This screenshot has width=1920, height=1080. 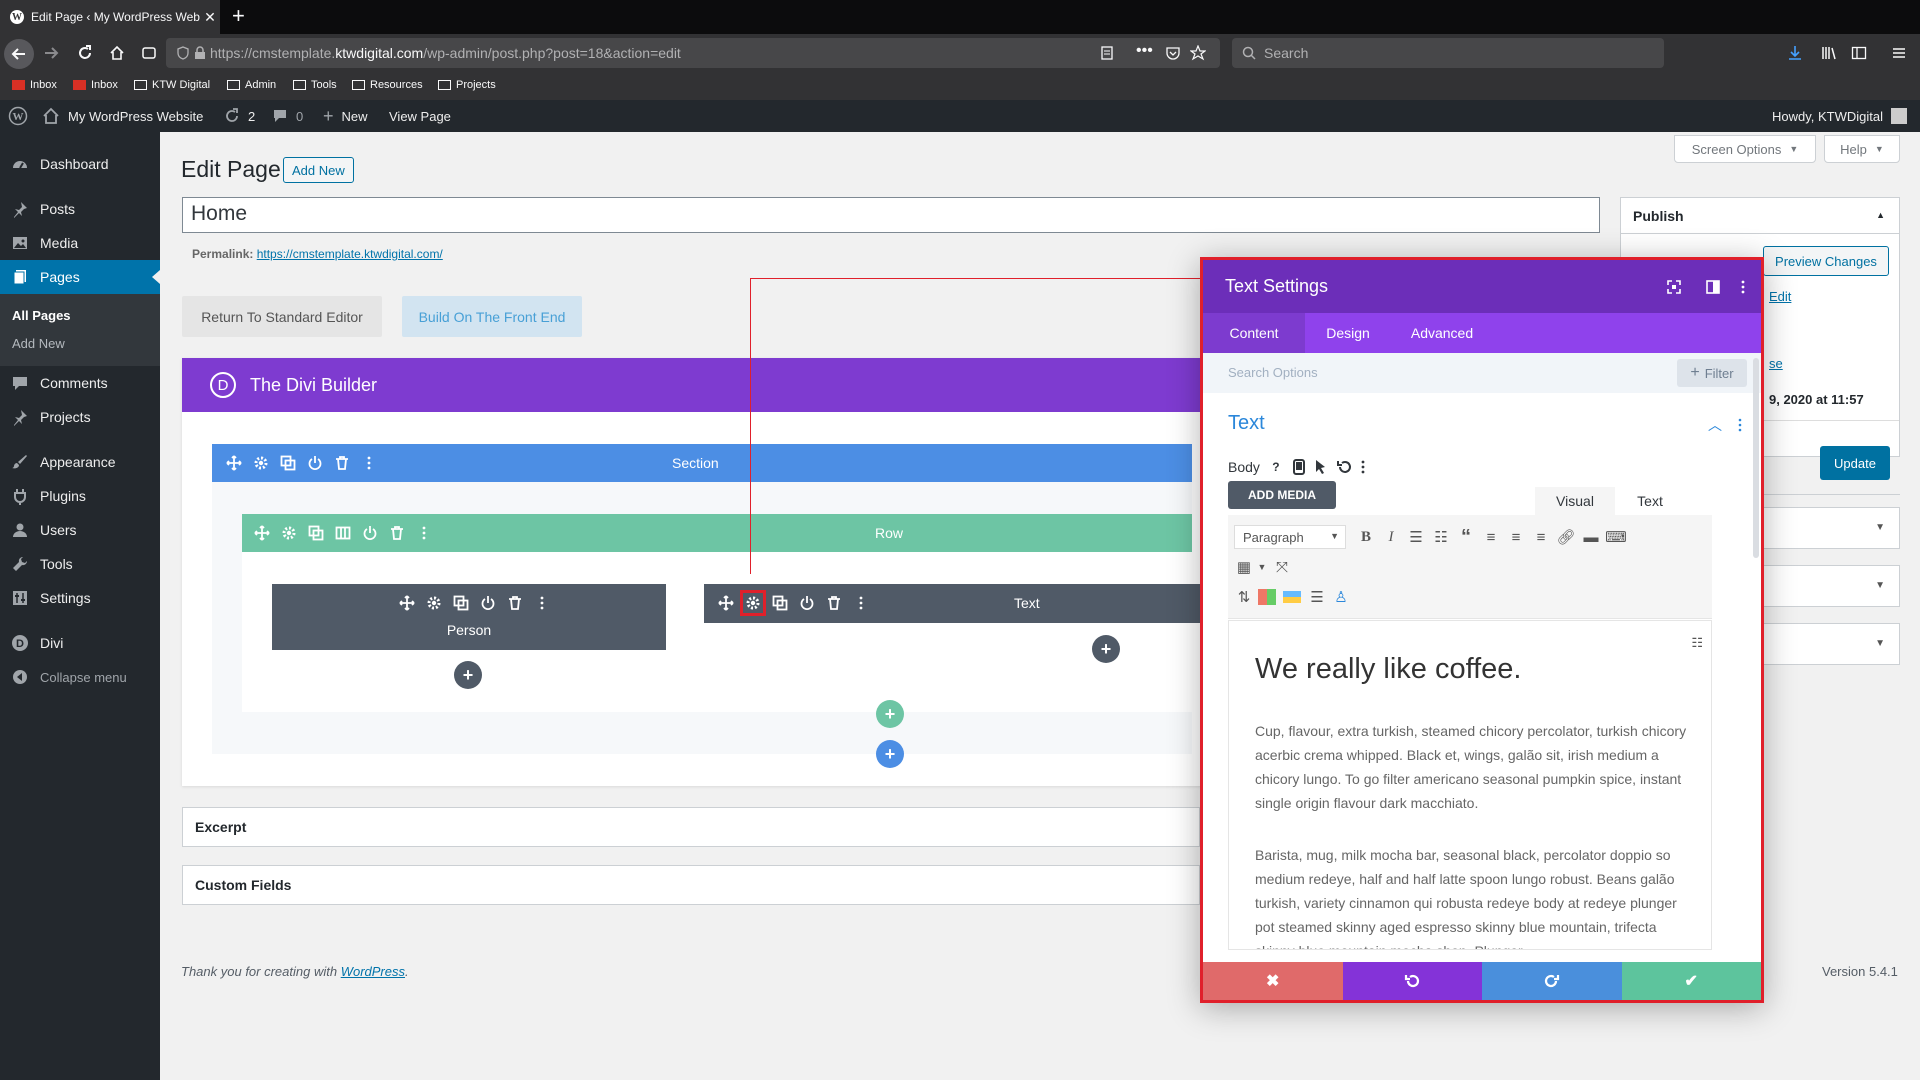 I want to click on excerpt-metabox: Excerpt, so click(x=691, y=827).